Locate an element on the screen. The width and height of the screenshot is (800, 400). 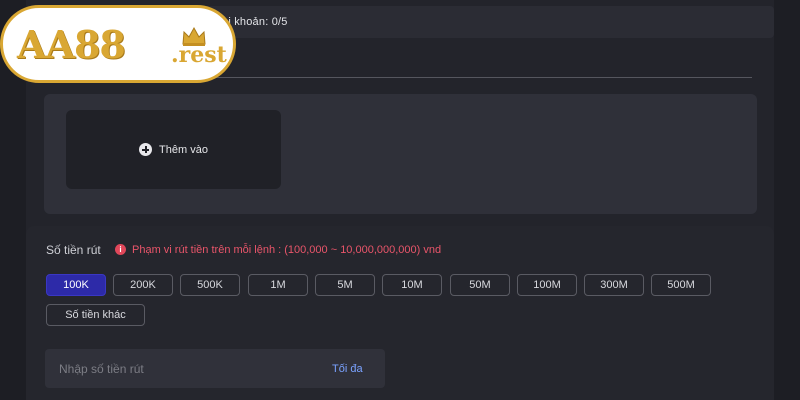
amount-chip-100k: 100K is located at coordinates (76, 285).